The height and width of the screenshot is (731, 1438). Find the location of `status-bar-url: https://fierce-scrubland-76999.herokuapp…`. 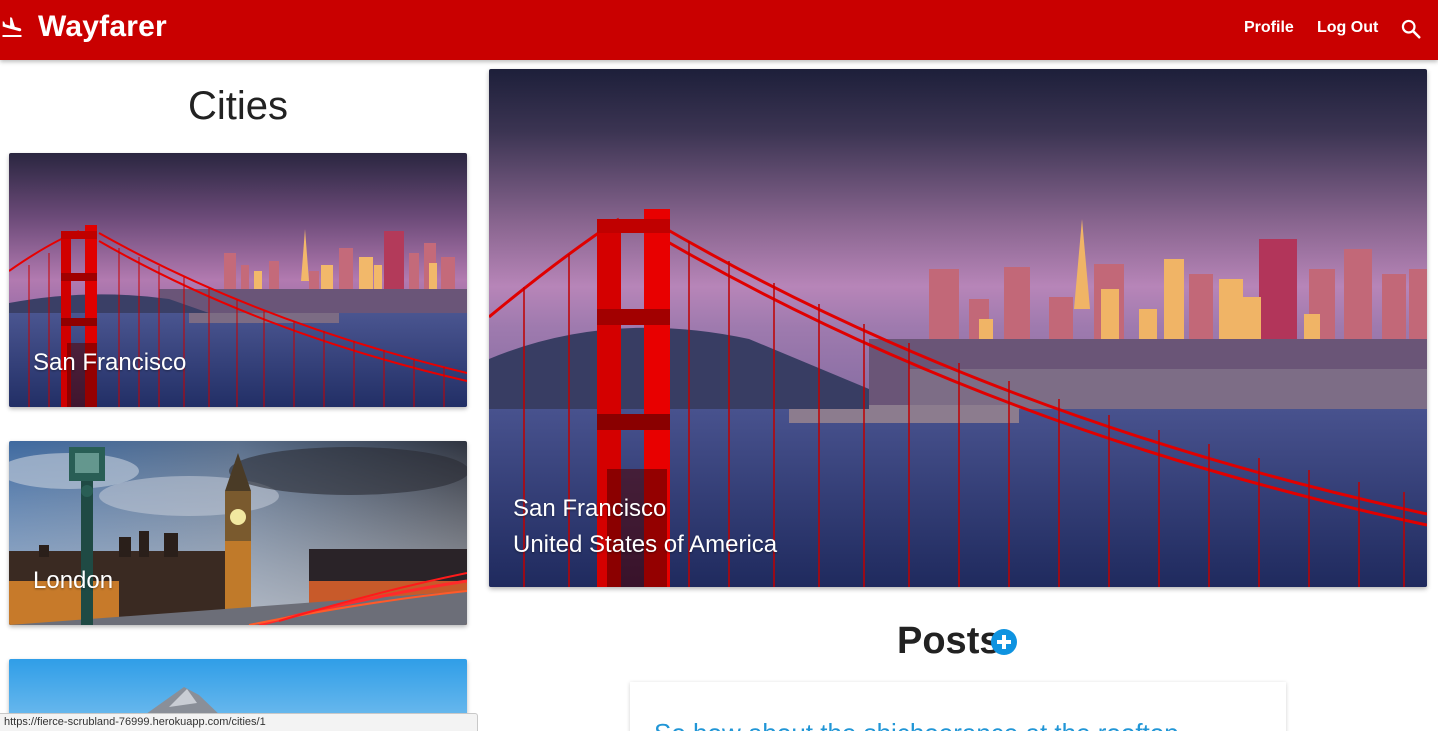

status-bar-url: https://fierce-scrubland-76999.herokuapp… is located at coordinates (239, 722).